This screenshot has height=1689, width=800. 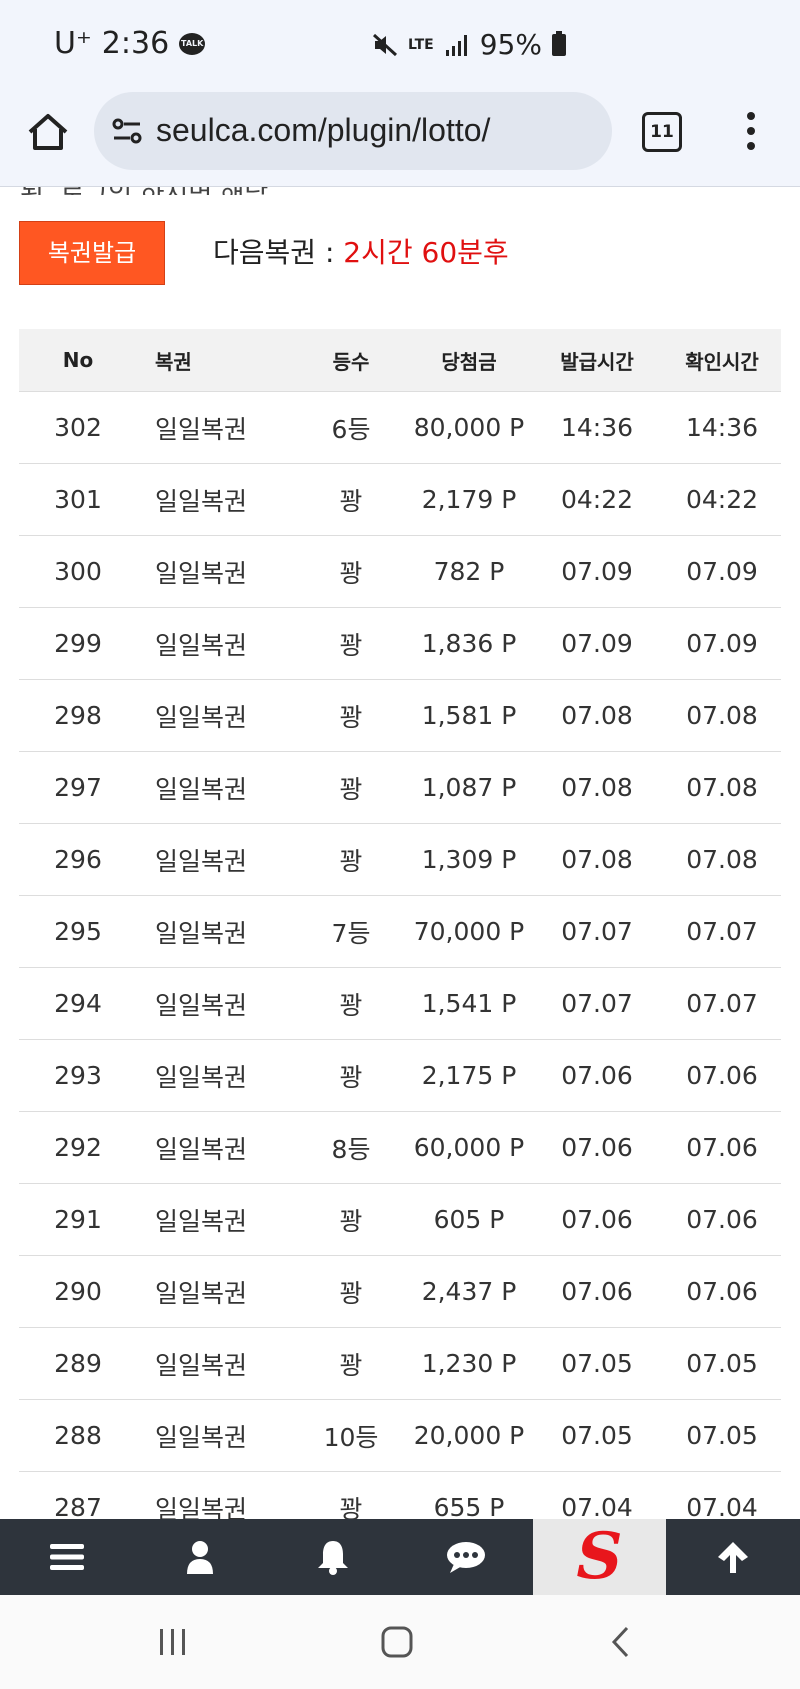 What do you see at coordinates (78, 787) in the screenshot?
I see `row-no: 297` at bounding box center [78, 787].